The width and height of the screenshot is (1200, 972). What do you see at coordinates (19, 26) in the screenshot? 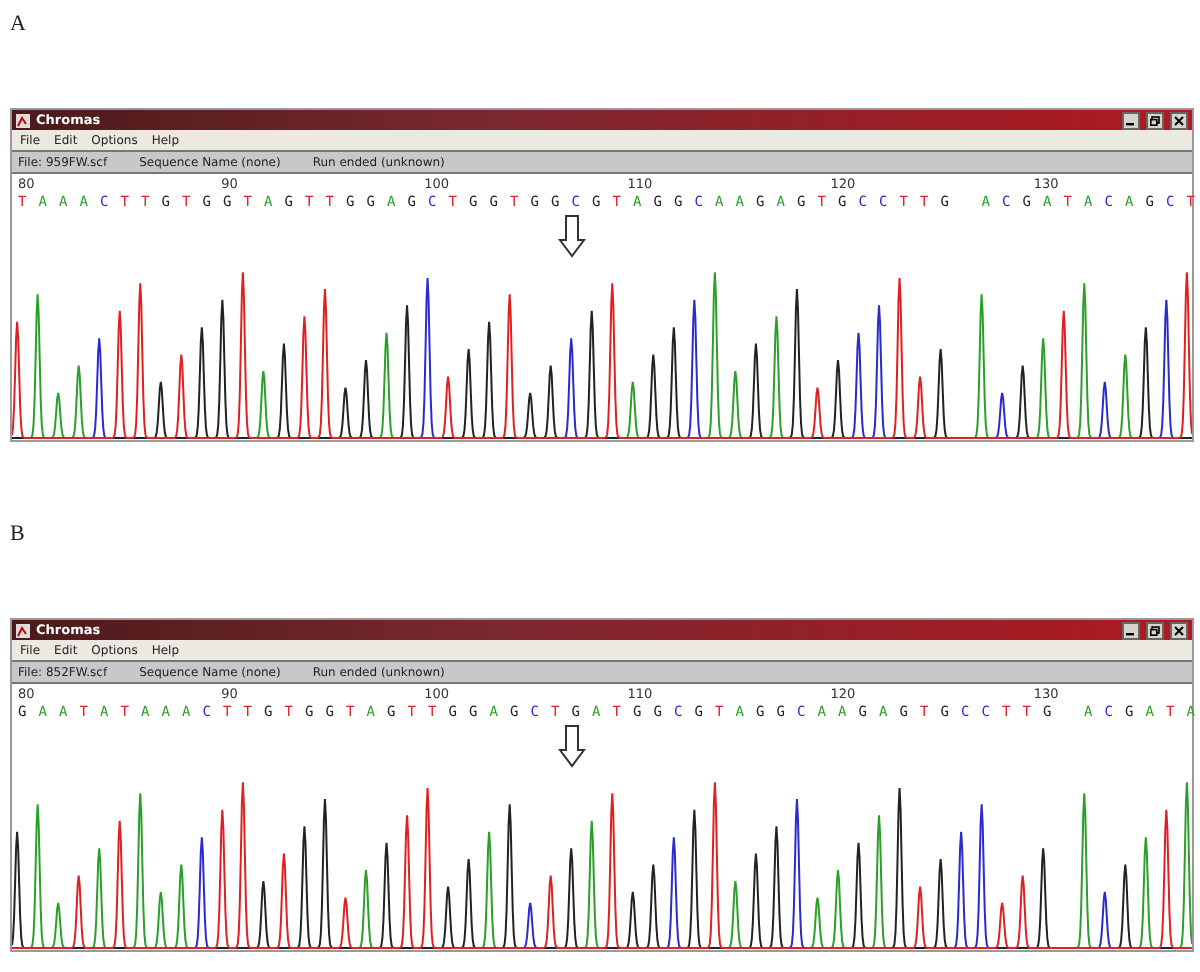
I see `panel-label: A` at bounding box center [19, 26].